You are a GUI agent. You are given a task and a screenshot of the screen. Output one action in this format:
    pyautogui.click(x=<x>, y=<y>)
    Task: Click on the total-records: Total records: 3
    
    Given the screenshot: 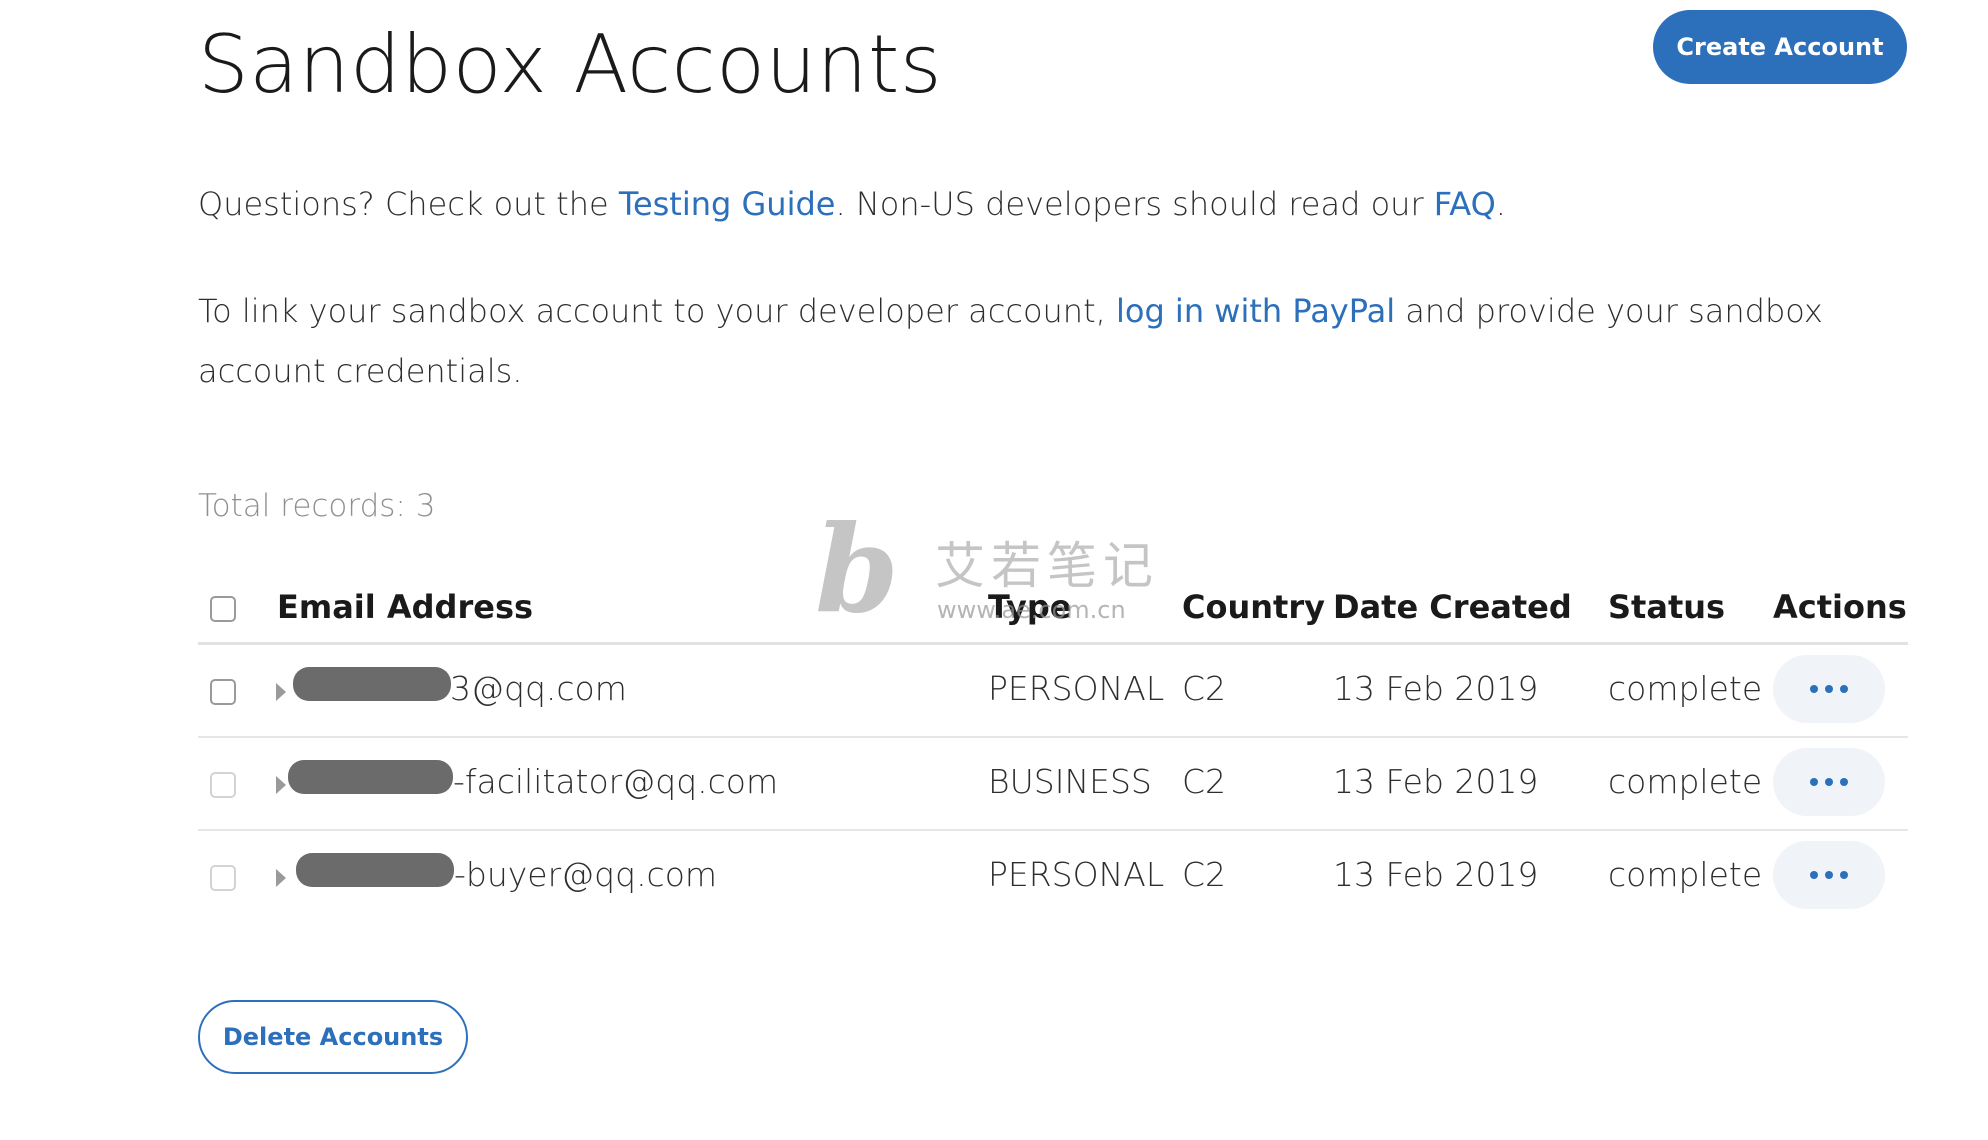 What is the action you would take?
    pyautogui.click(x=317, y=506)
    